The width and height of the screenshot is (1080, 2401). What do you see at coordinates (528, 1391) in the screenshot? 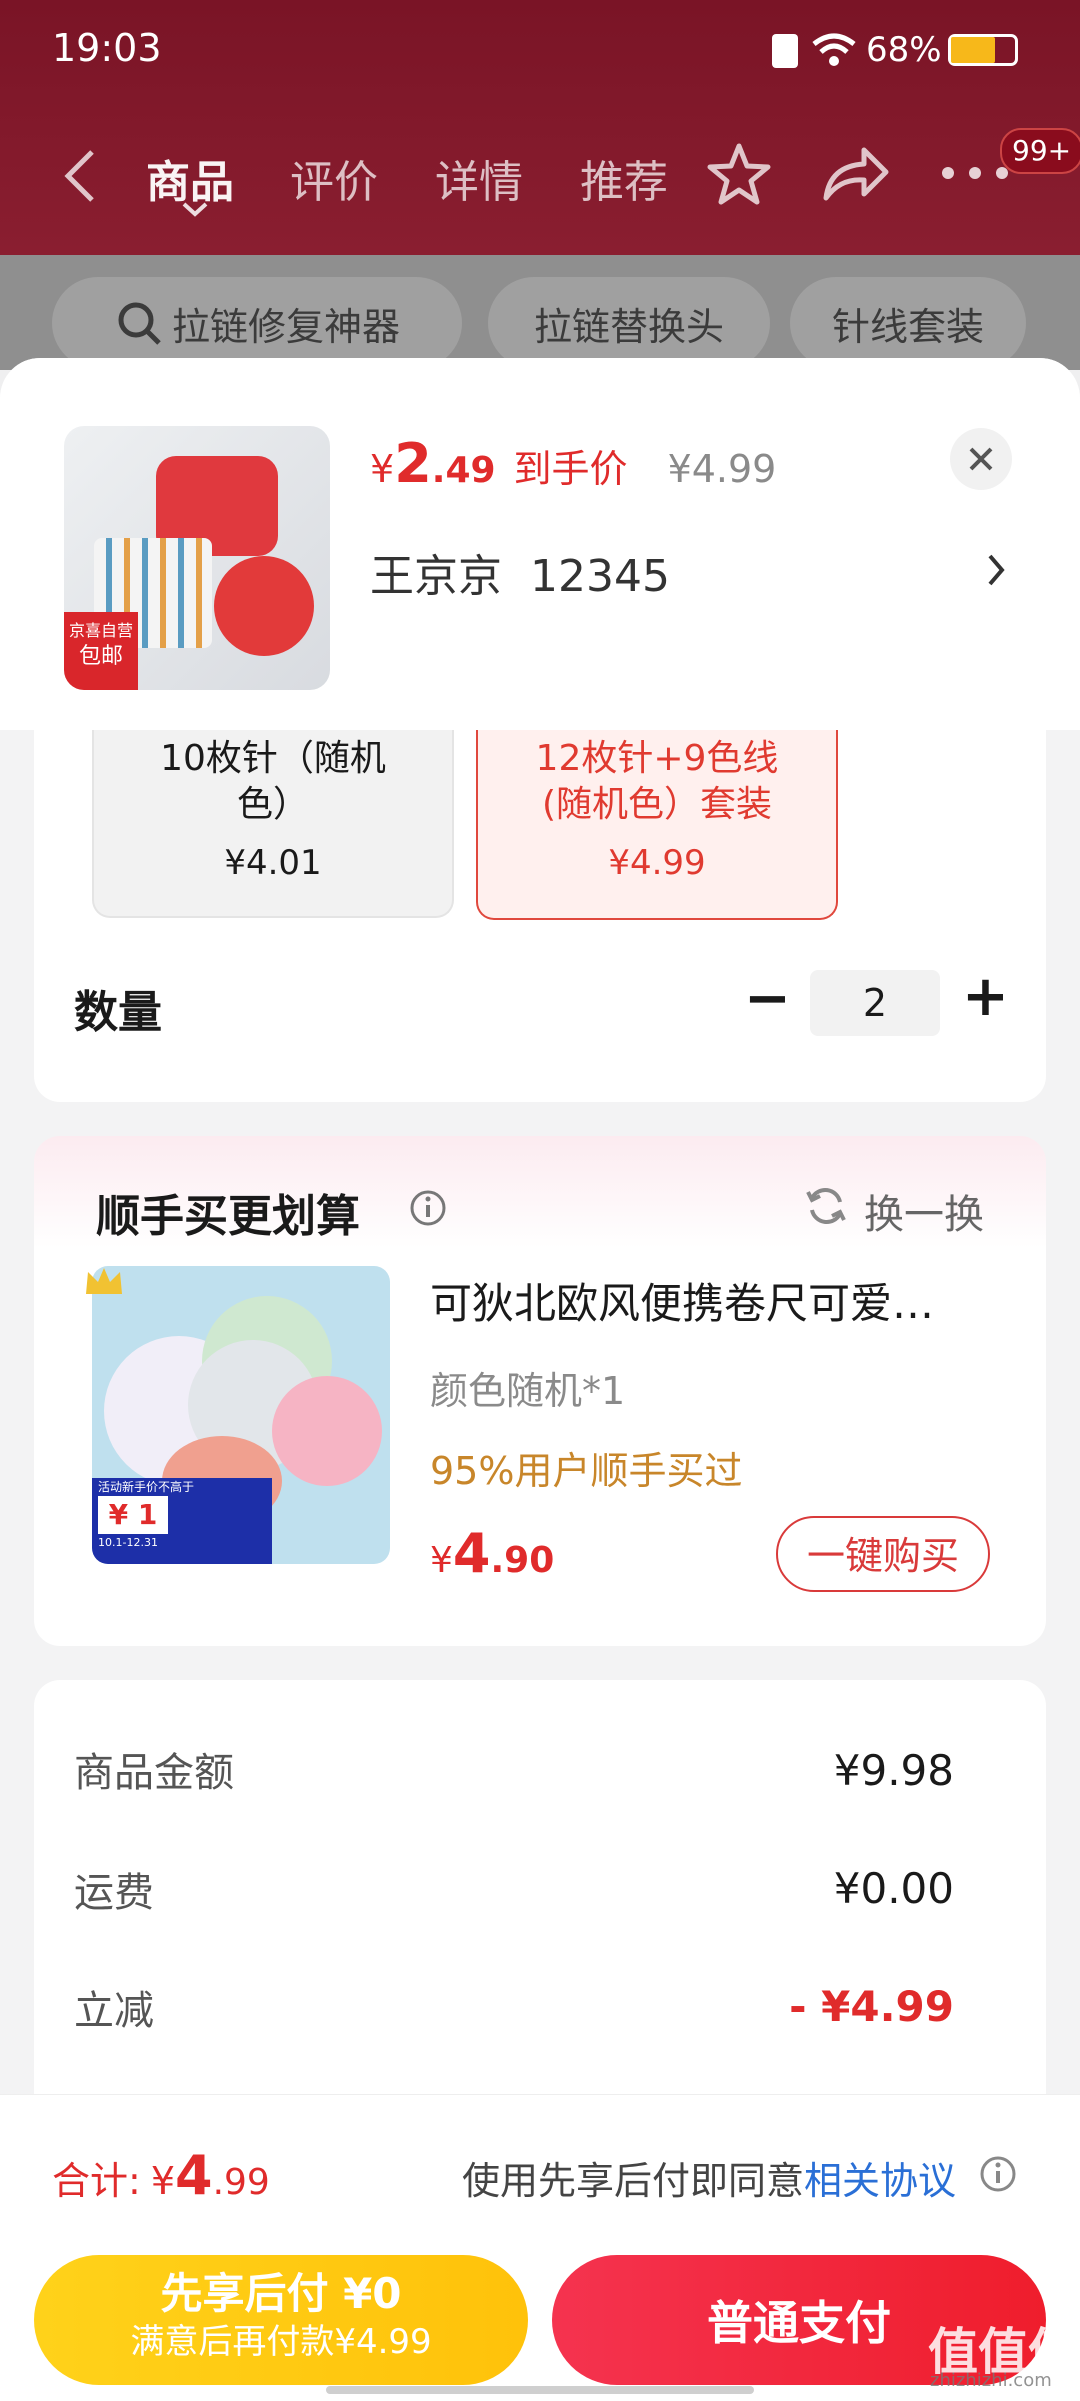
I see `addon-spec: 颜色随机*1` at bounding box center [528, 1391].